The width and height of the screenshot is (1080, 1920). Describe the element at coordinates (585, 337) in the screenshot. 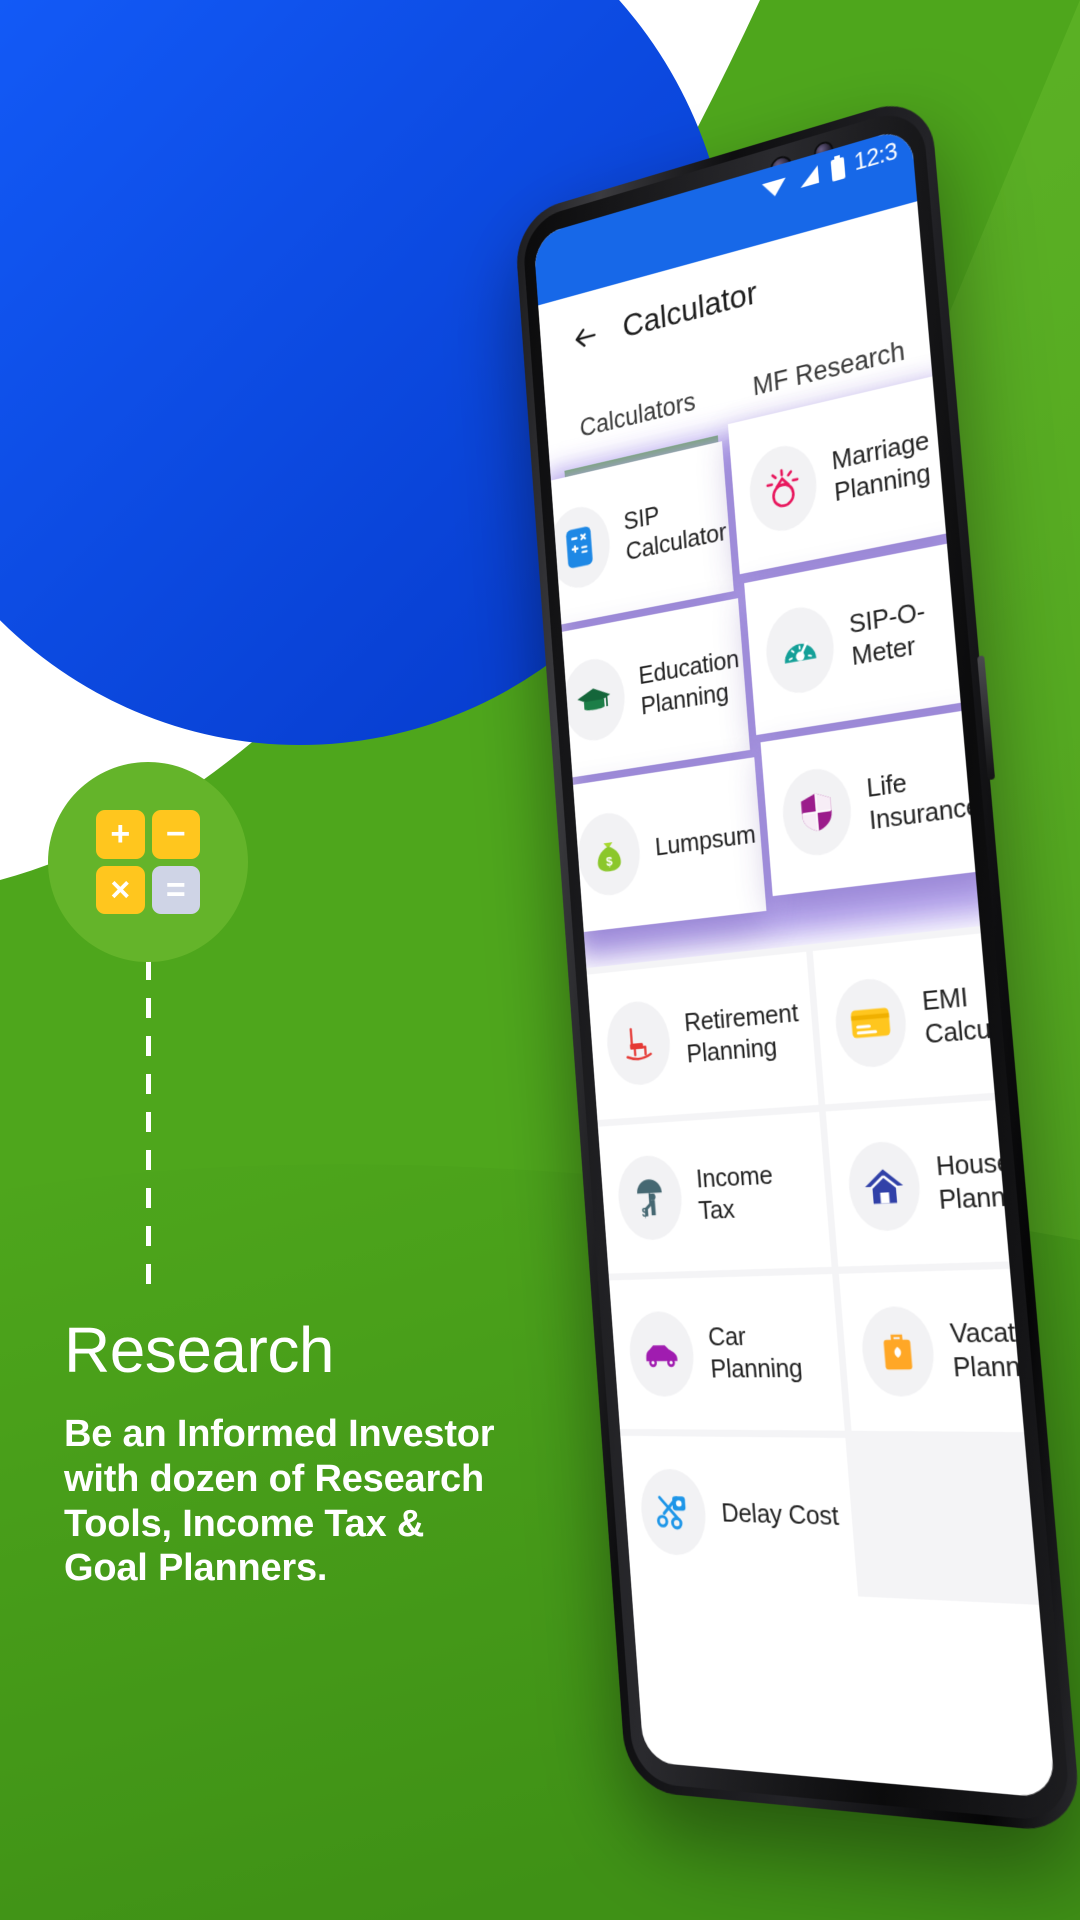

I see `back-arrow-icon` at that location.